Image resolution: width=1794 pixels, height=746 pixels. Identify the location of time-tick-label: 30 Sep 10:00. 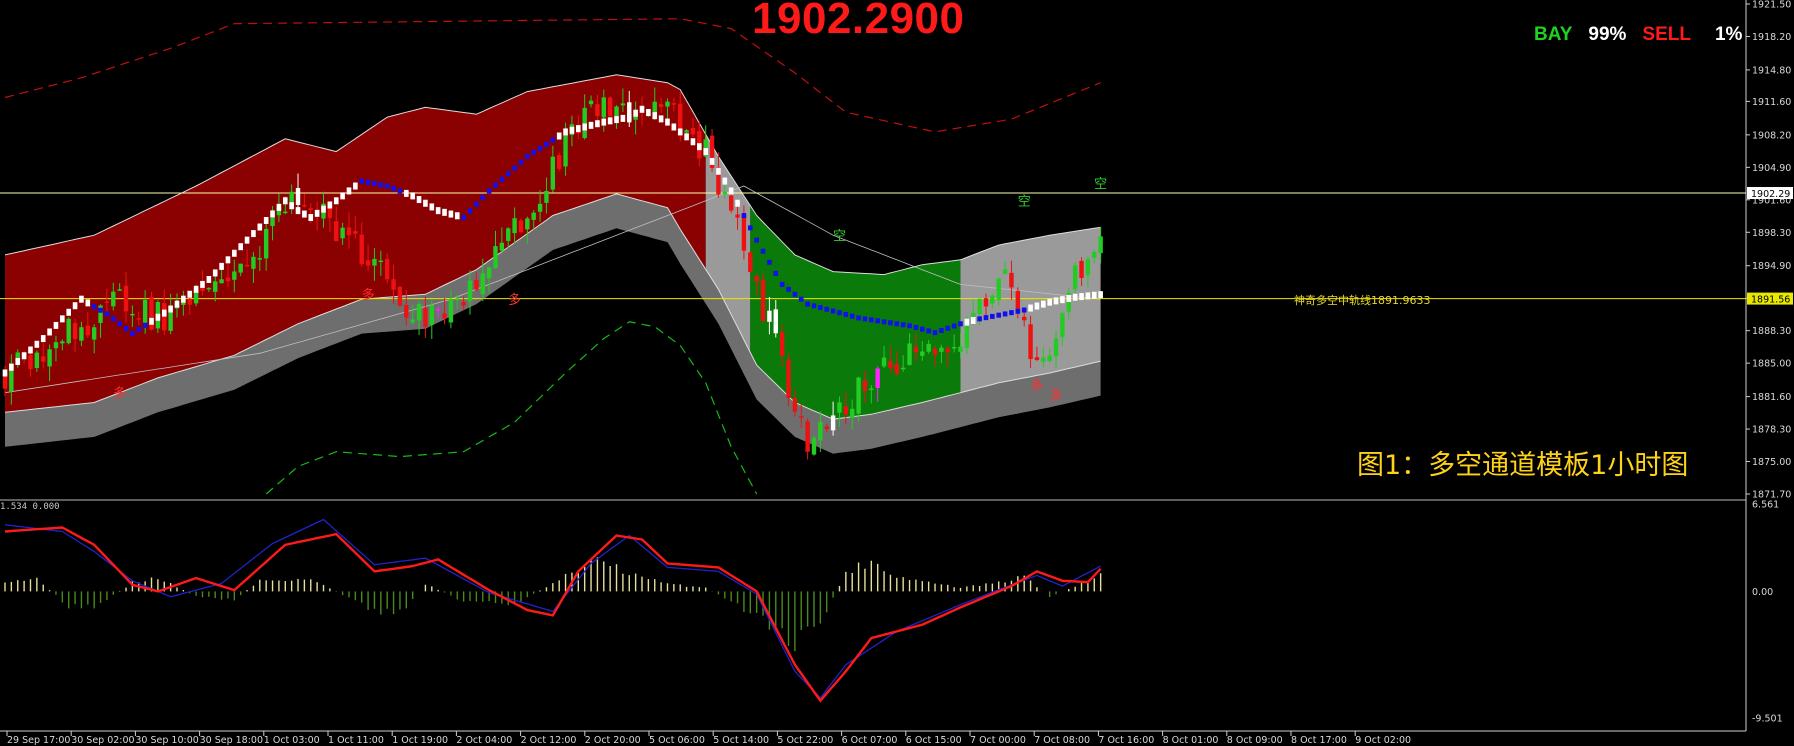
(166, 740).